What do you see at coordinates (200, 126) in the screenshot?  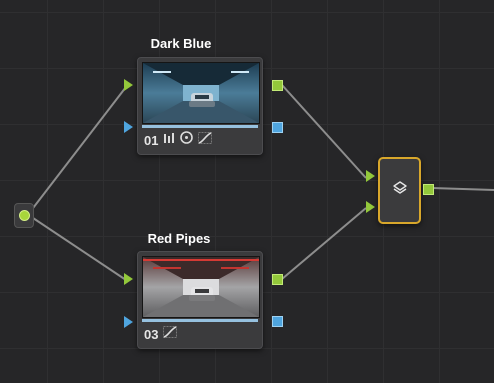 I see `node-01-key-bar` at bounding box center [200, 126].